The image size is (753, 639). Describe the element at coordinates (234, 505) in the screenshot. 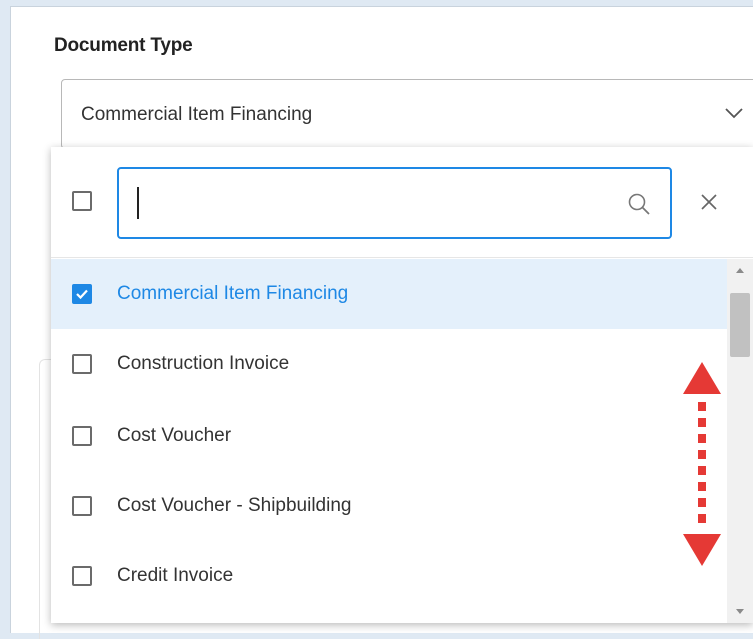

I see `option-label: Cost Voucher - Shipbuilding` at that location.